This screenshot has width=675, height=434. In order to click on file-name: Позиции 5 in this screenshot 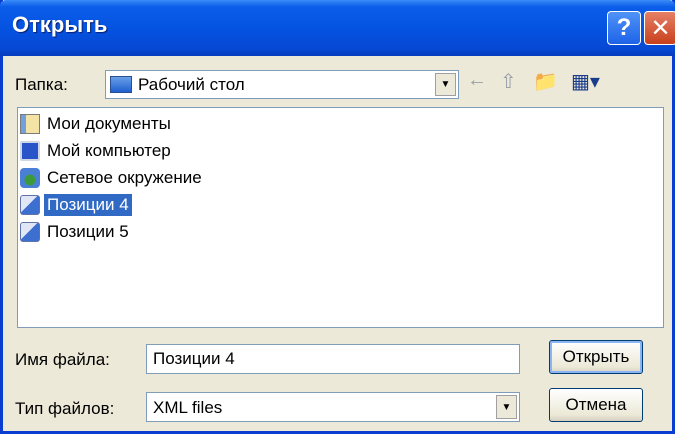, I will do `click(88, 231)`.